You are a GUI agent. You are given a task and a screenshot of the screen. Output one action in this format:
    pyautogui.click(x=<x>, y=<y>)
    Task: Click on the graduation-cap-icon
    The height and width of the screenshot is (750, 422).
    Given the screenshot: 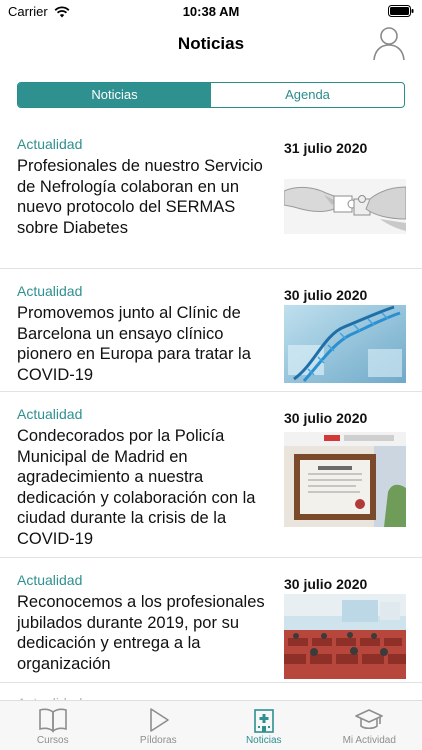 What is the action you would take?
    pyautogui.click(x=369, y=719)
    